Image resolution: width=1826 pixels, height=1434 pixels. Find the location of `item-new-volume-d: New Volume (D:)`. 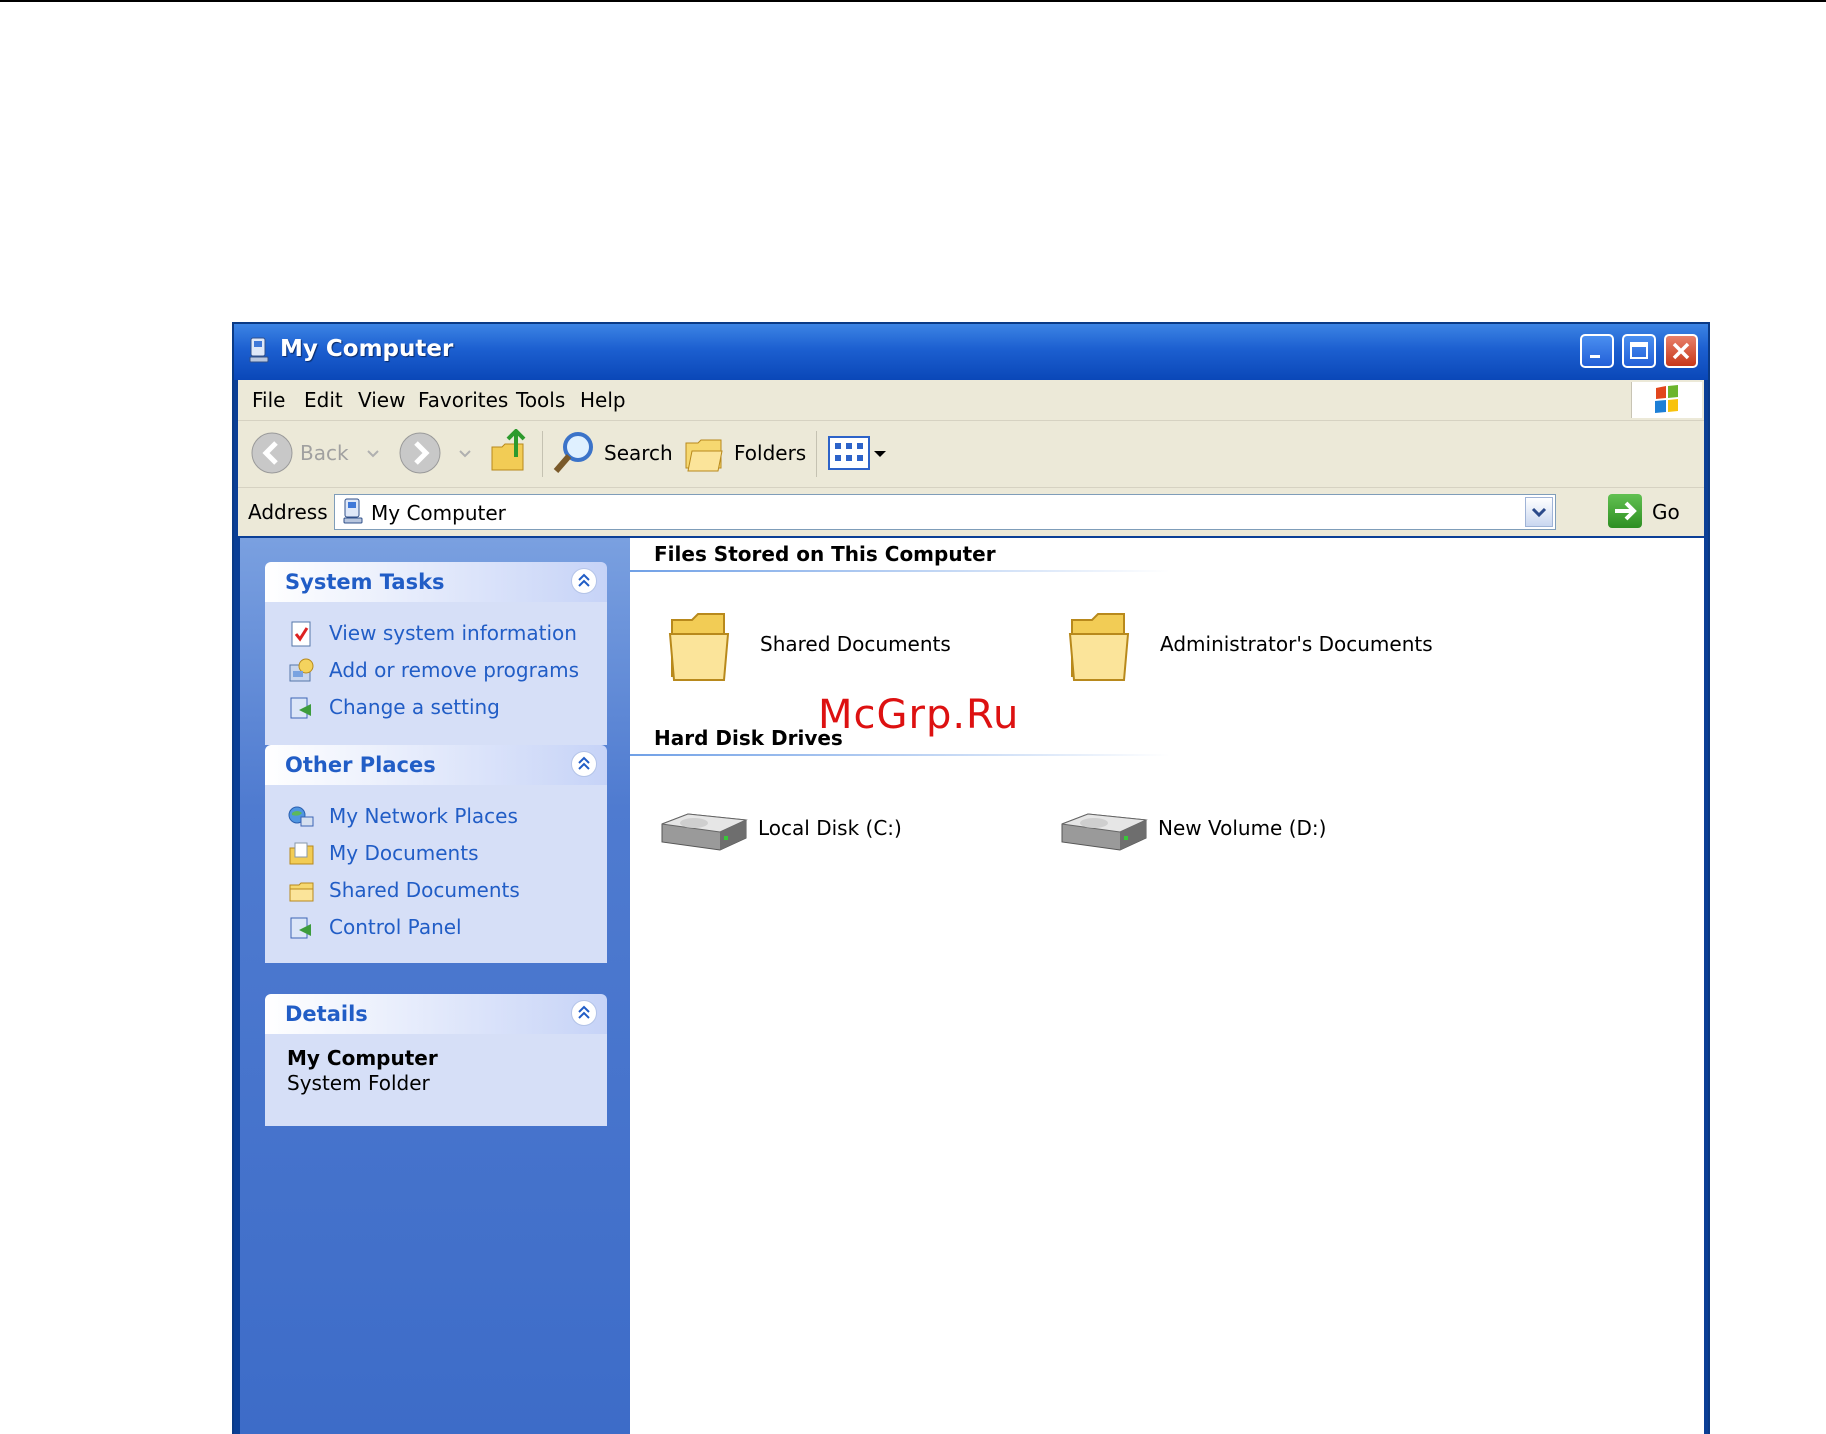

item-new-volume-d: New Volume (D:) is located at coordinates (1208, 832).